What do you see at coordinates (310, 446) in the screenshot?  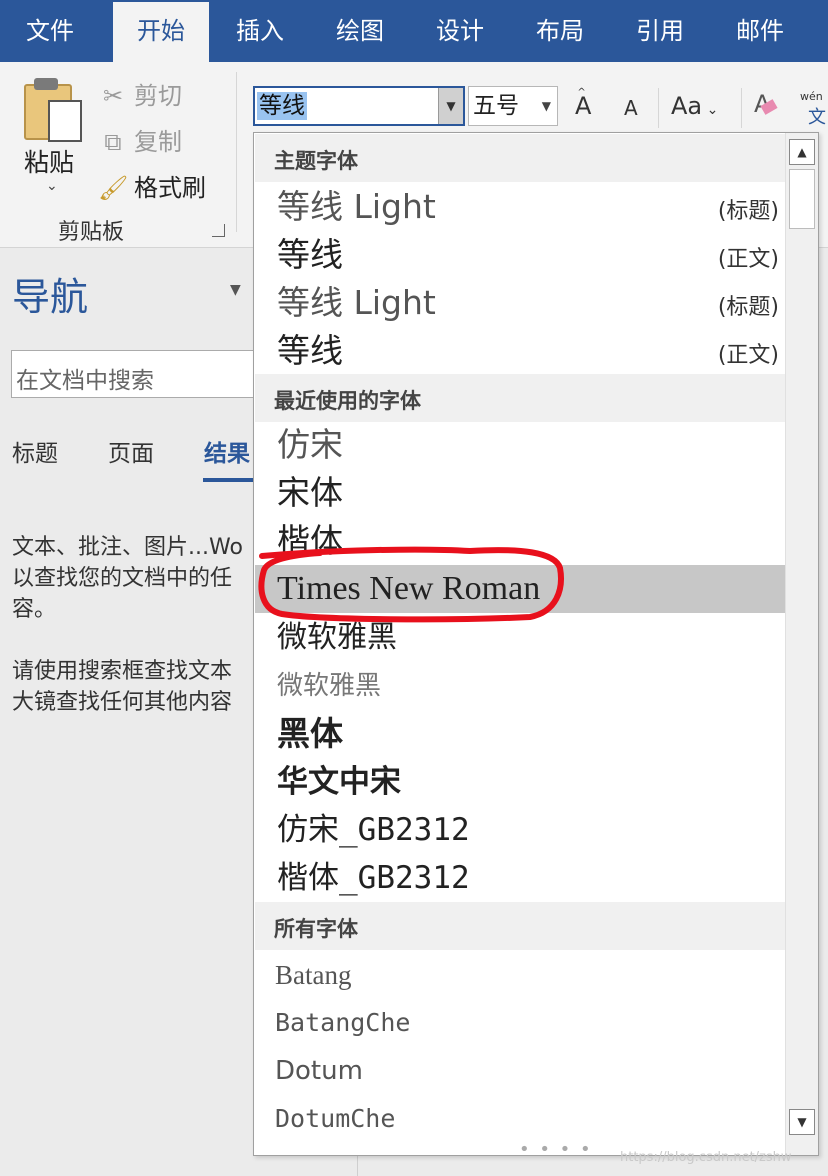 I see `font-option-name: 仿宋` at bounding box center [310, 446].